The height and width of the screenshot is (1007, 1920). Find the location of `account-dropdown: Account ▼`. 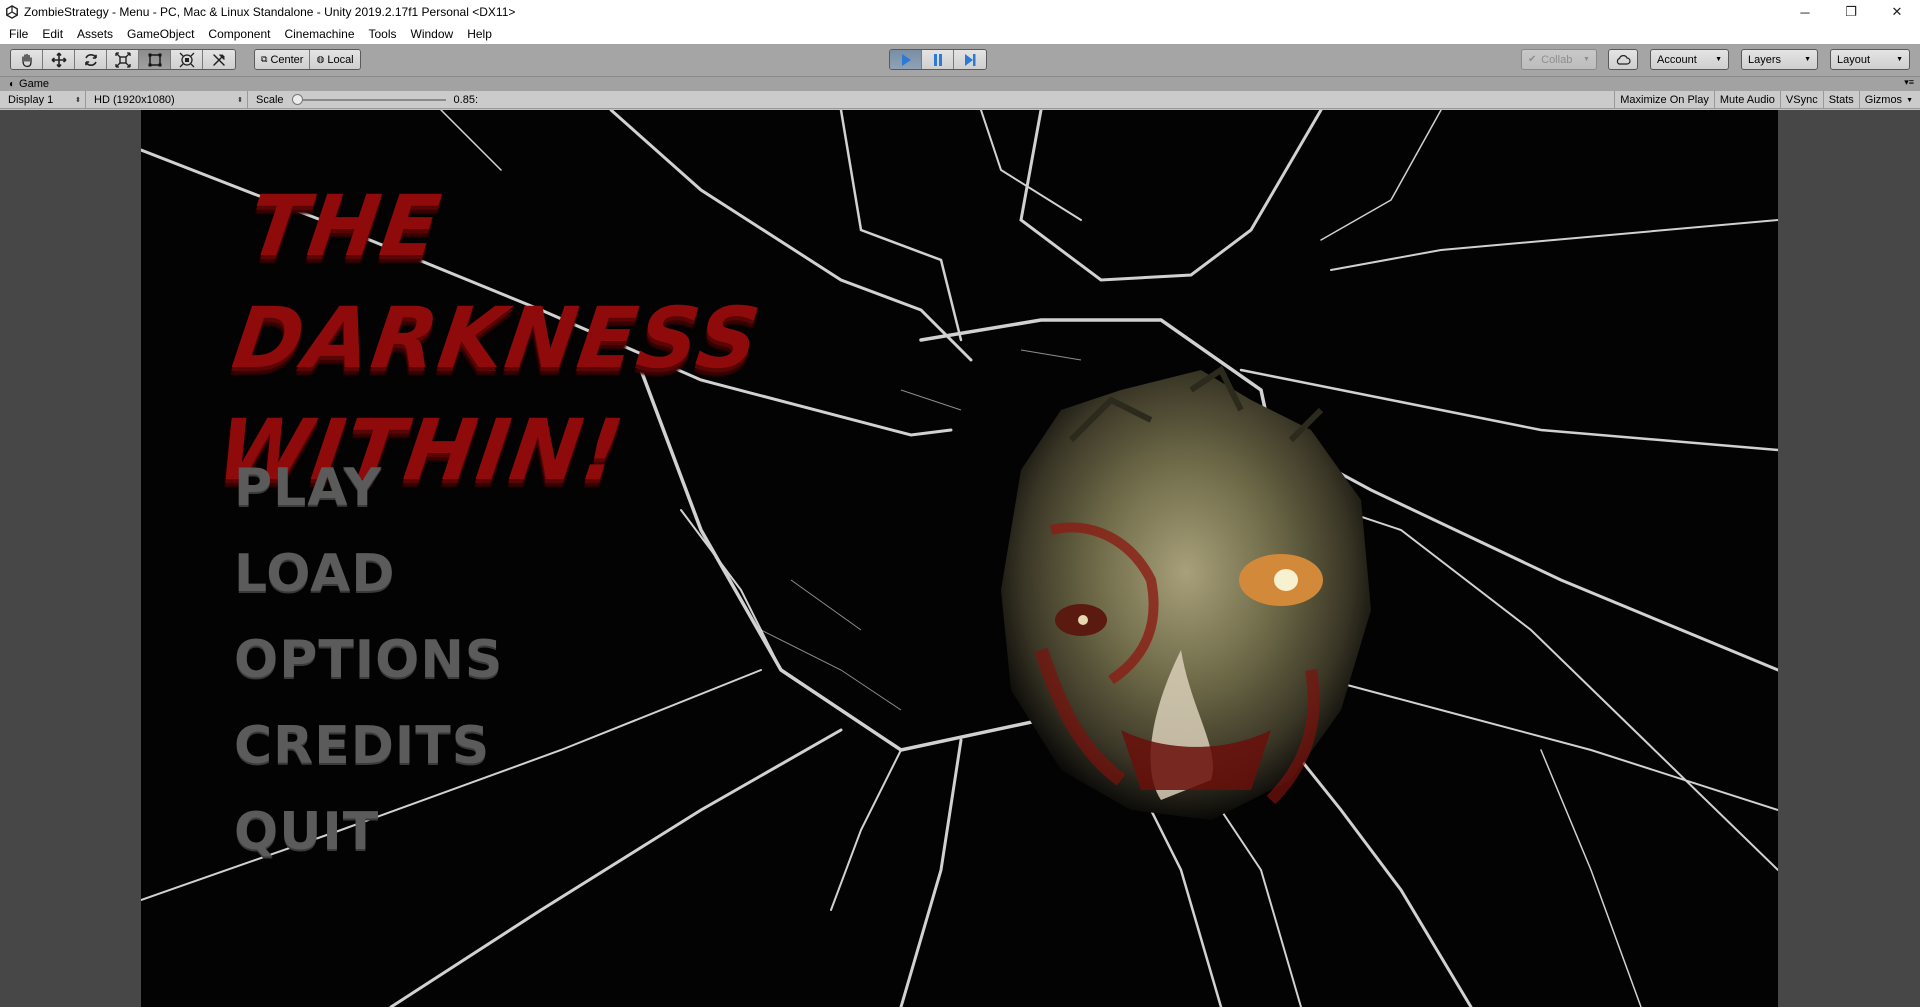

account-dropdown: Account ▼ is located at coordinates (1689, 59).